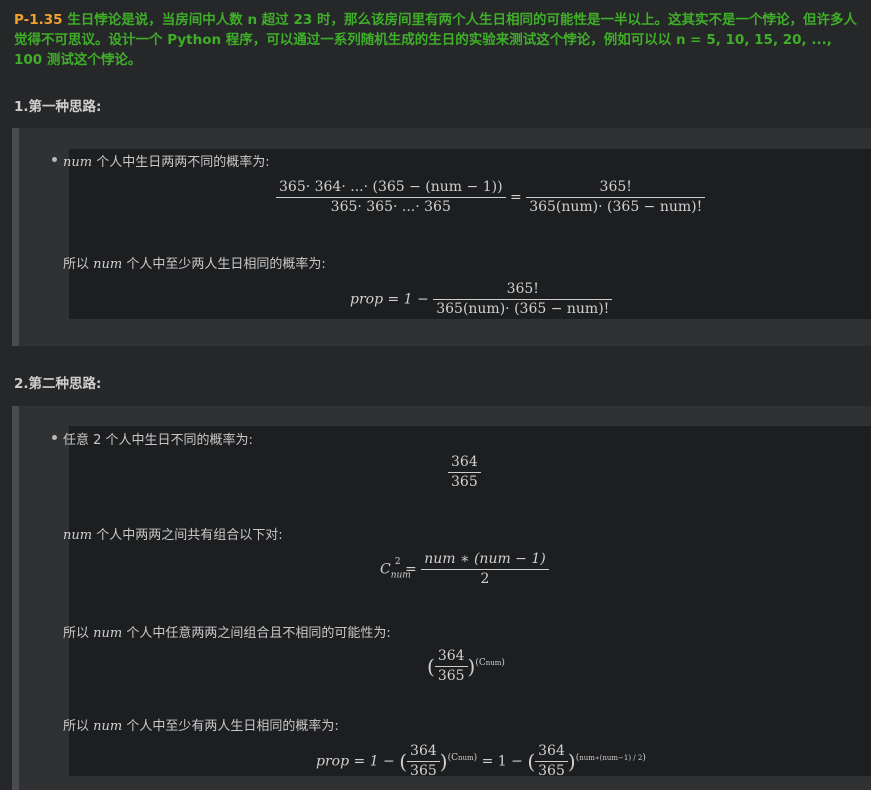 The height and width of the screenshot is (790, 871). What do you see at coordinates (54, 437) in the screenshot?
I see `section2-bullet` at bounding box center [54, 437].